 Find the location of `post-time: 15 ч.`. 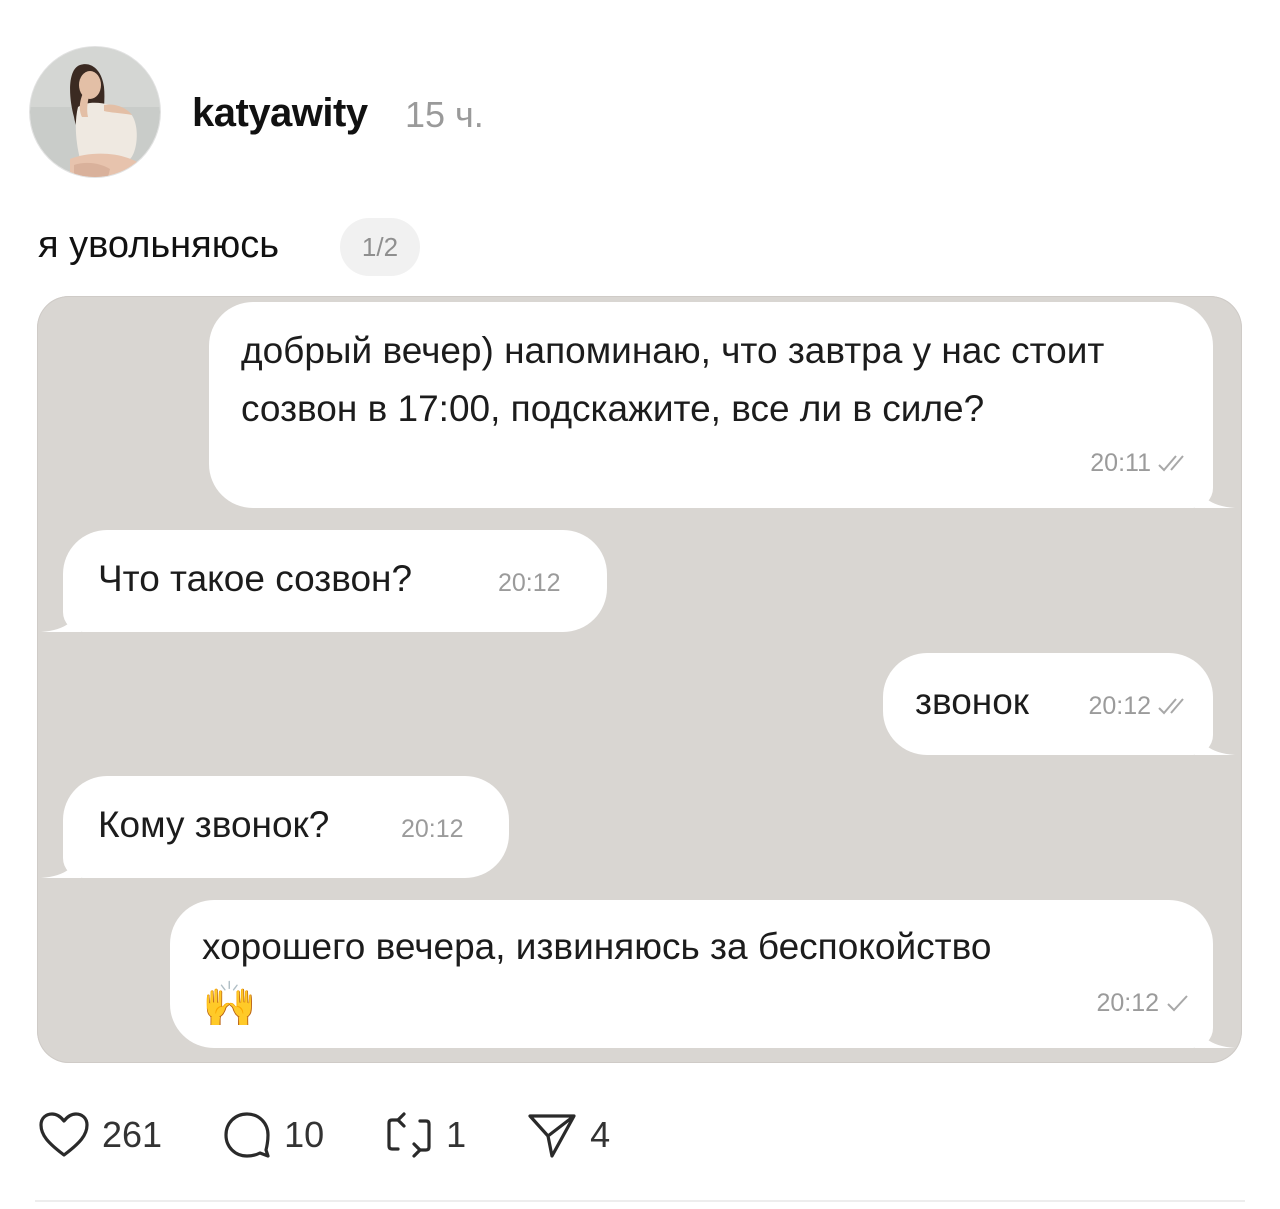

post-time: 15 ч. is located at coordinates (444, 114).